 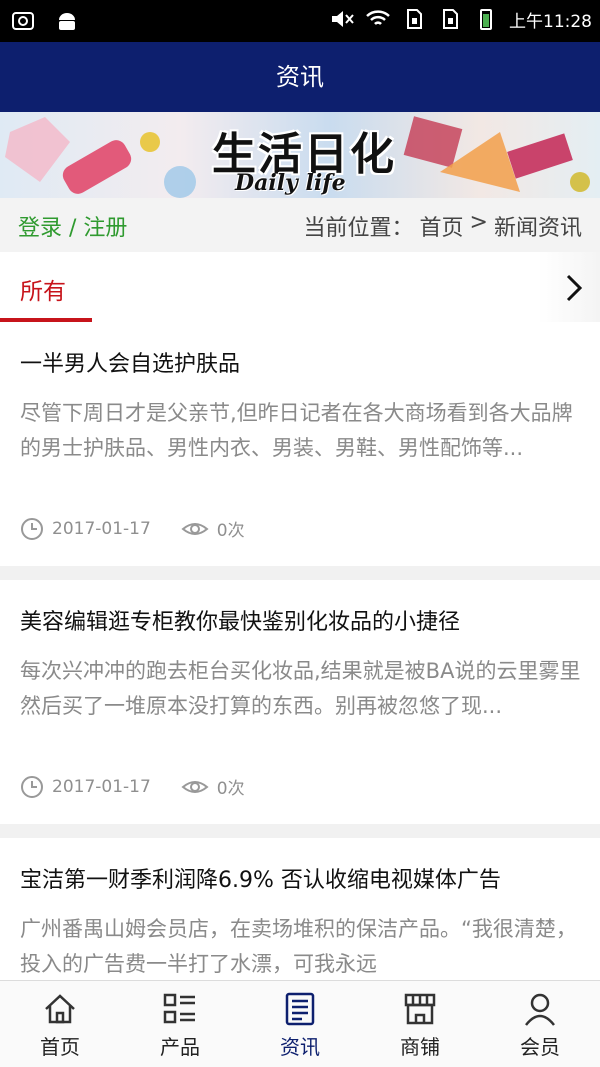 I want to click on article-title: 一半男人会自选护肤品, so click(x=130, y=362).